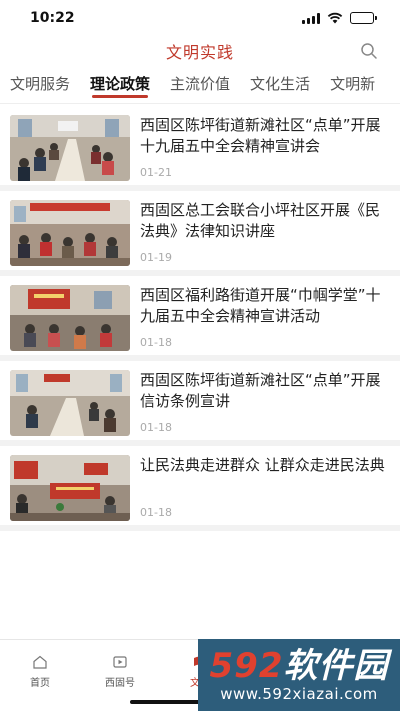  Describe the element at coordinates (335, 18) in the screenshot. I see `wifi-icon` at that location.